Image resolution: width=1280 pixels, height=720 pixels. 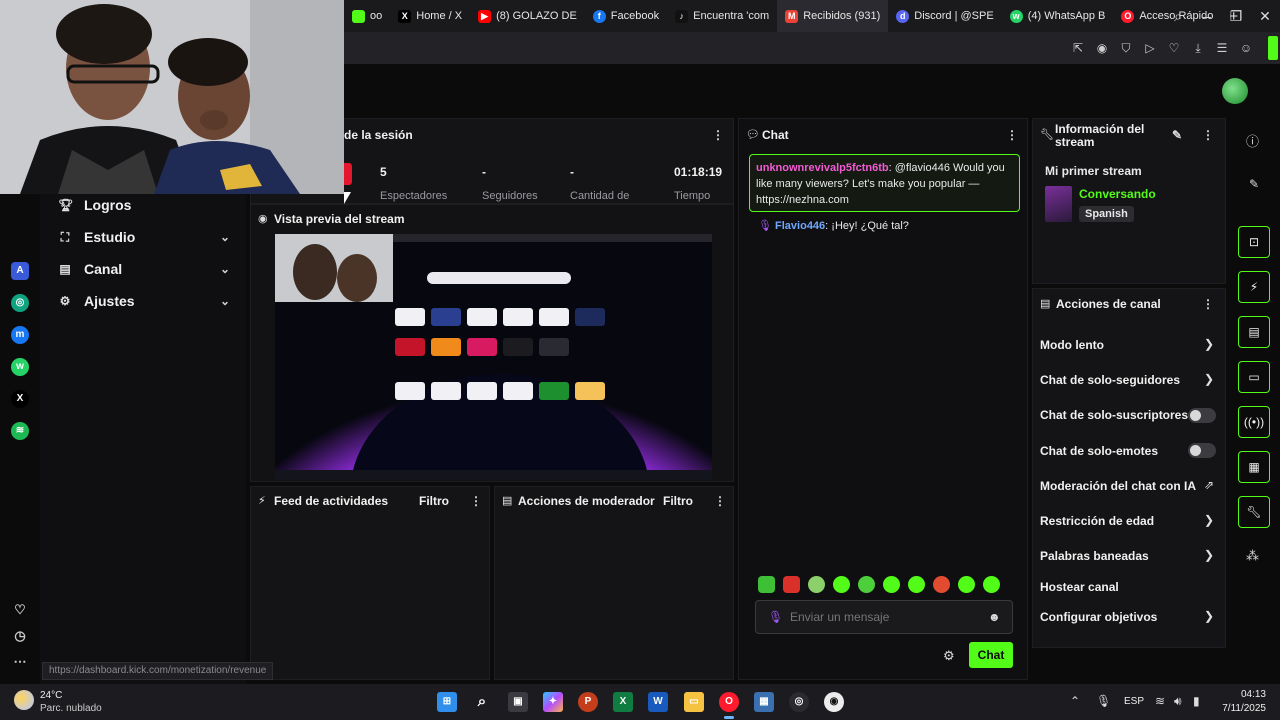 I want to click on weather-icon, so click(x=24, y=700).